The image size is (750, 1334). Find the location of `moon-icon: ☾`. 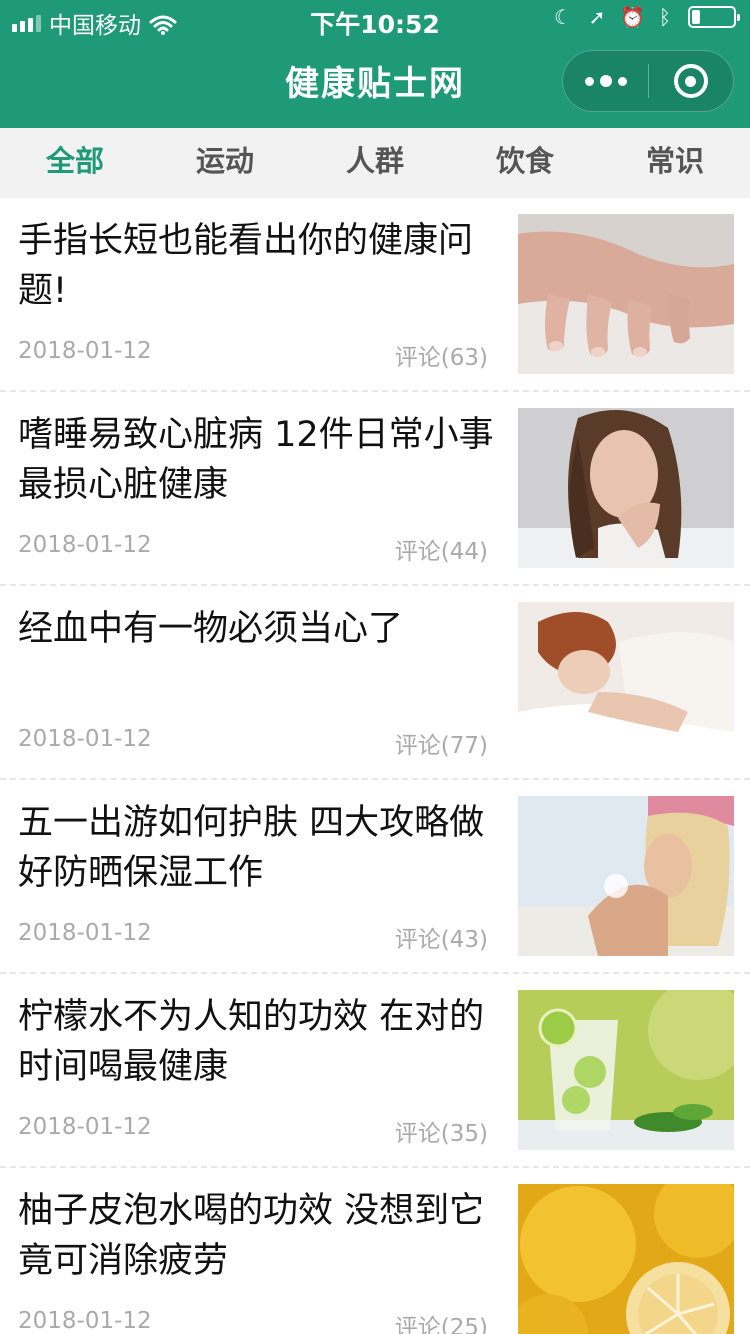

moon-icon: ☾ is located at coordinates (563, 17).